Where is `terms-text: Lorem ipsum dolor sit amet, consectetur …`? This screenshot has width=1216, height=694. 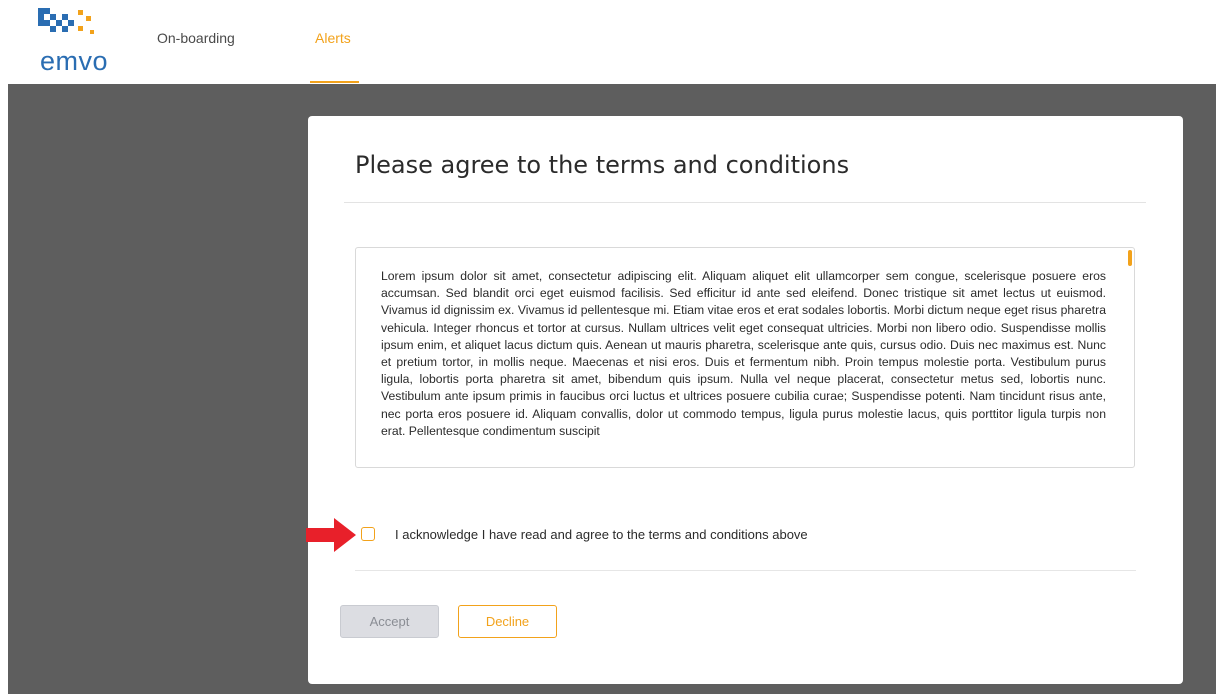 terms-text: Lorem ipsum dolor sit amet, consectetur … is located at coordinates (743, 353).